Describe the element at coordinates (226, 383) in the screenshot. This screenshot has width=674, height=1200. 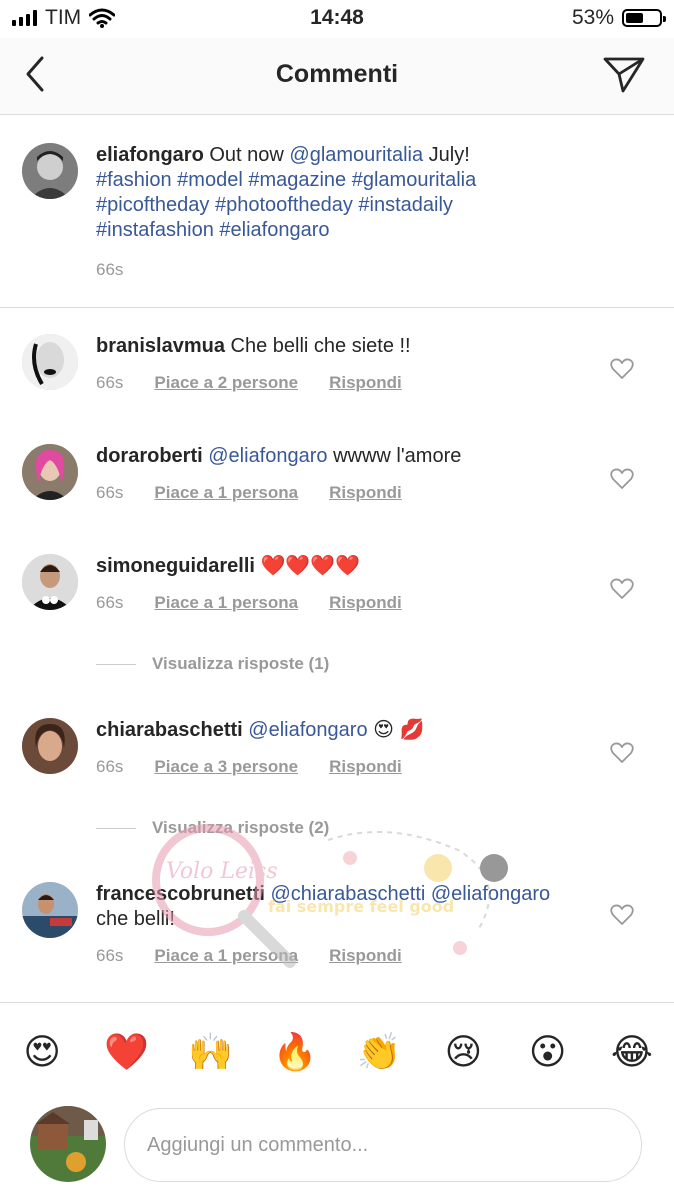
I see `likes-link: Piace a 2 persone` at that location.